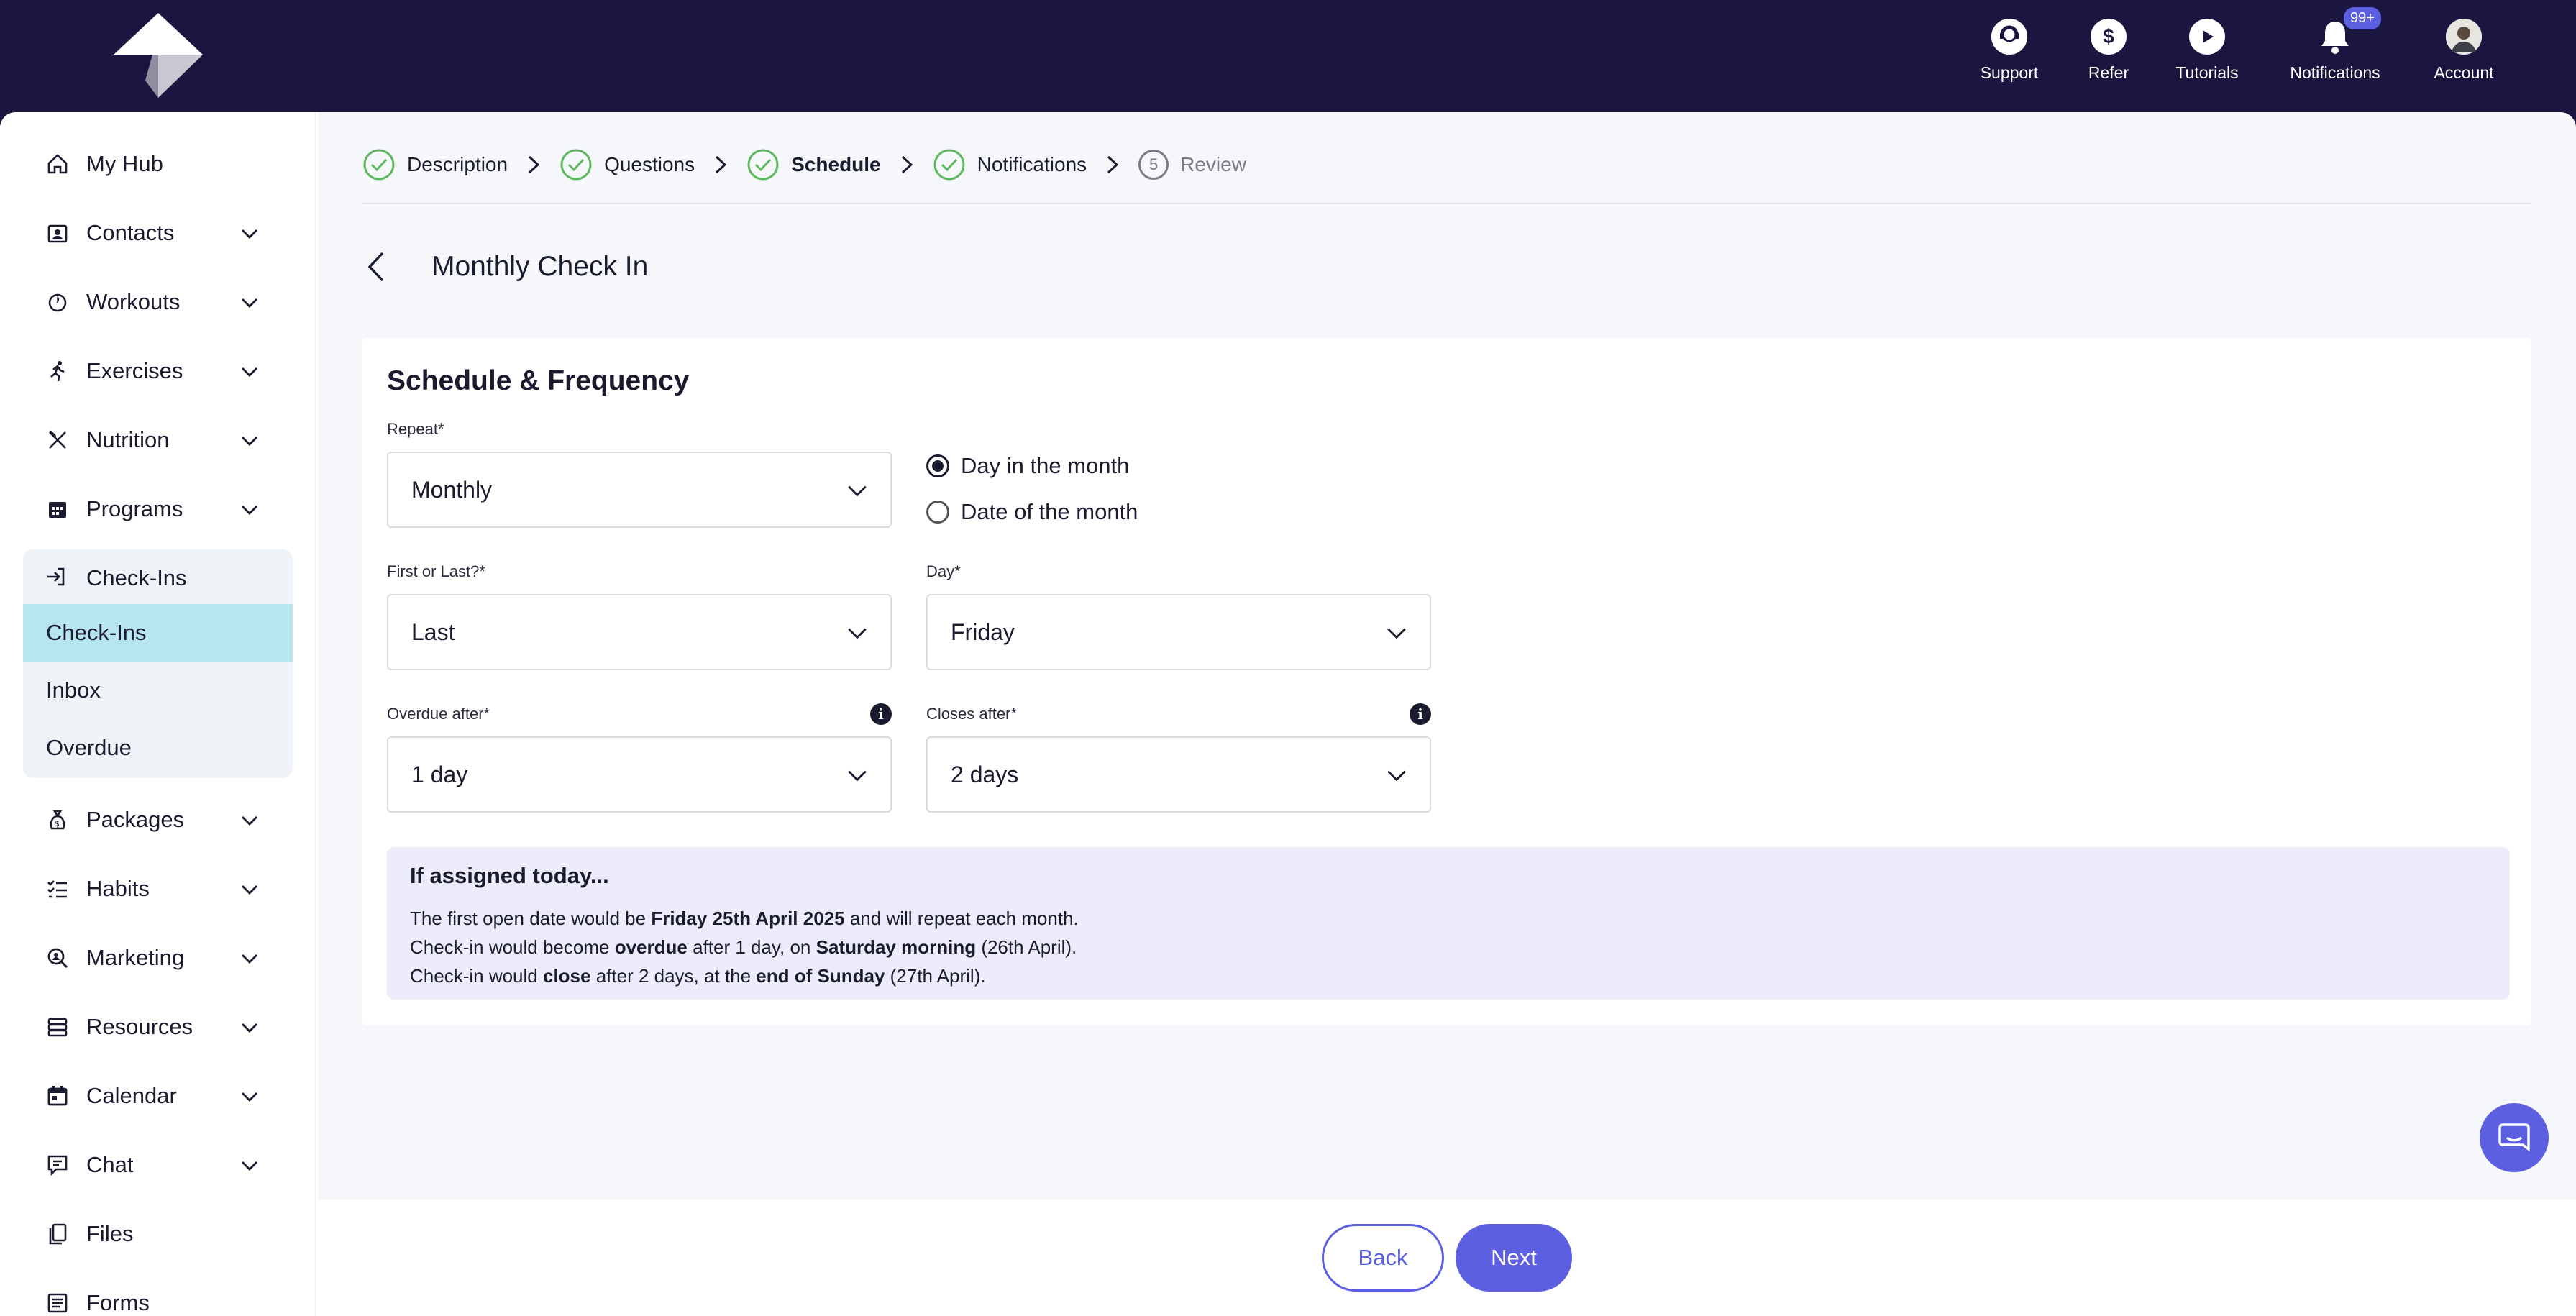 Image resolution: width=2576 pixels, height=1316 pixels. I want to click on dollar-icon: $, so click(2109, 37).